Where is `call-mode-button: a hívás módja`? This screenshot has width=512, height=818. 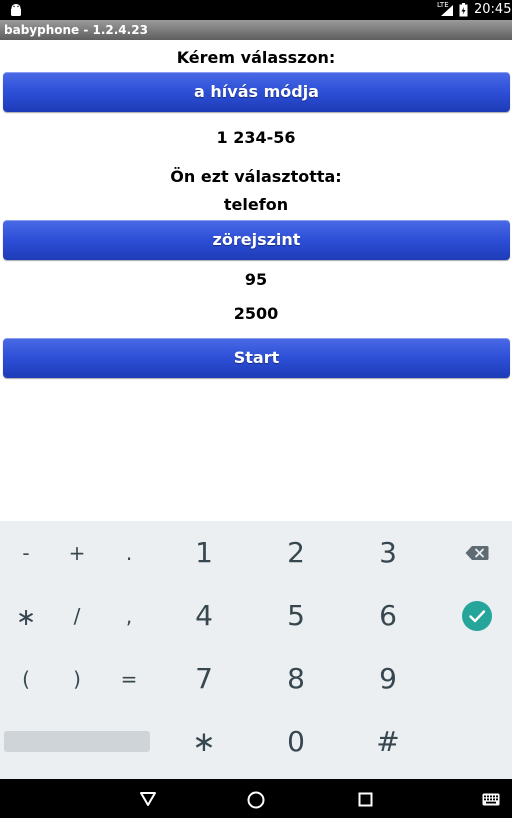
call-mode-button: a hívás módja is located at coordinates (256, 92).